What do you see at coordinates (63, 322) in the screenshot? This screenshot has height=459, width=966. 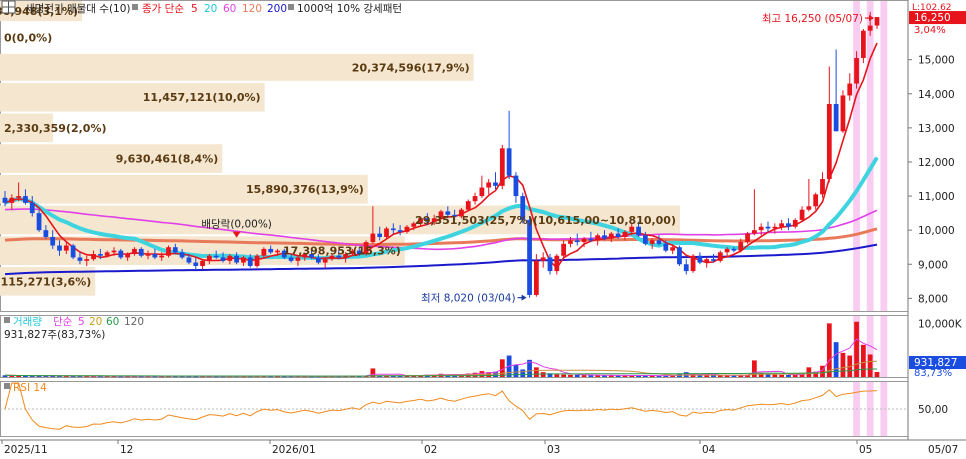 I see `volume-ma-label: 단순` at bounding box center [63, 322].